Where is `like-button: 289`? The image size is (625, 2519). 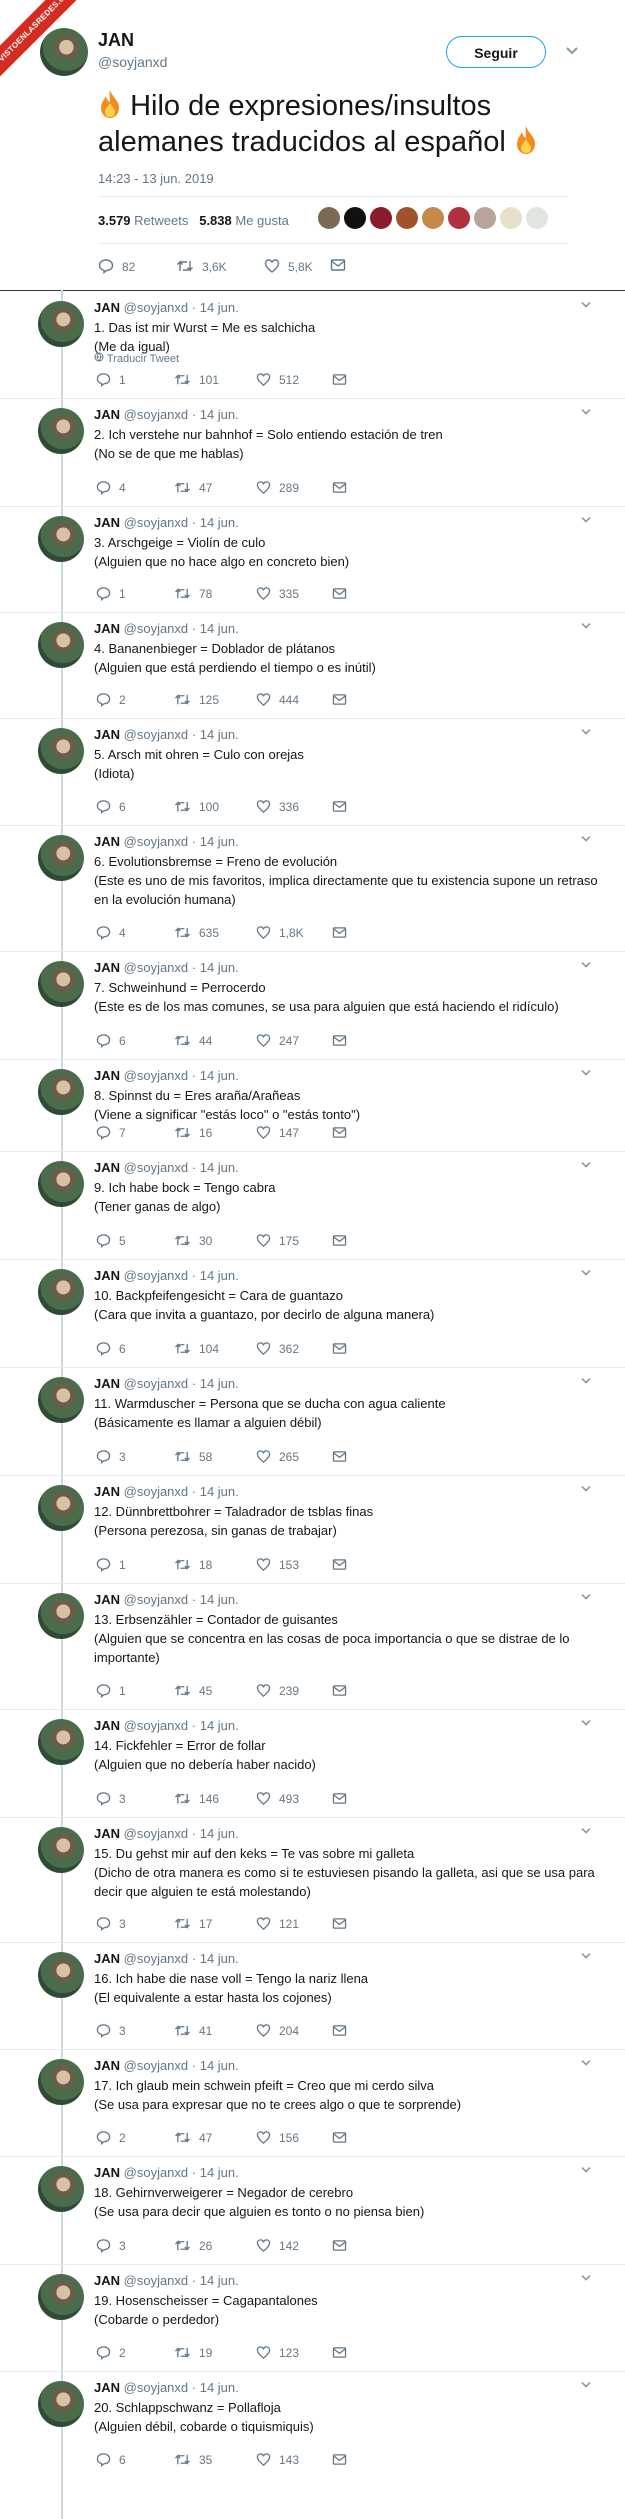
like-button: 289 is located at coordinates (277, 487).